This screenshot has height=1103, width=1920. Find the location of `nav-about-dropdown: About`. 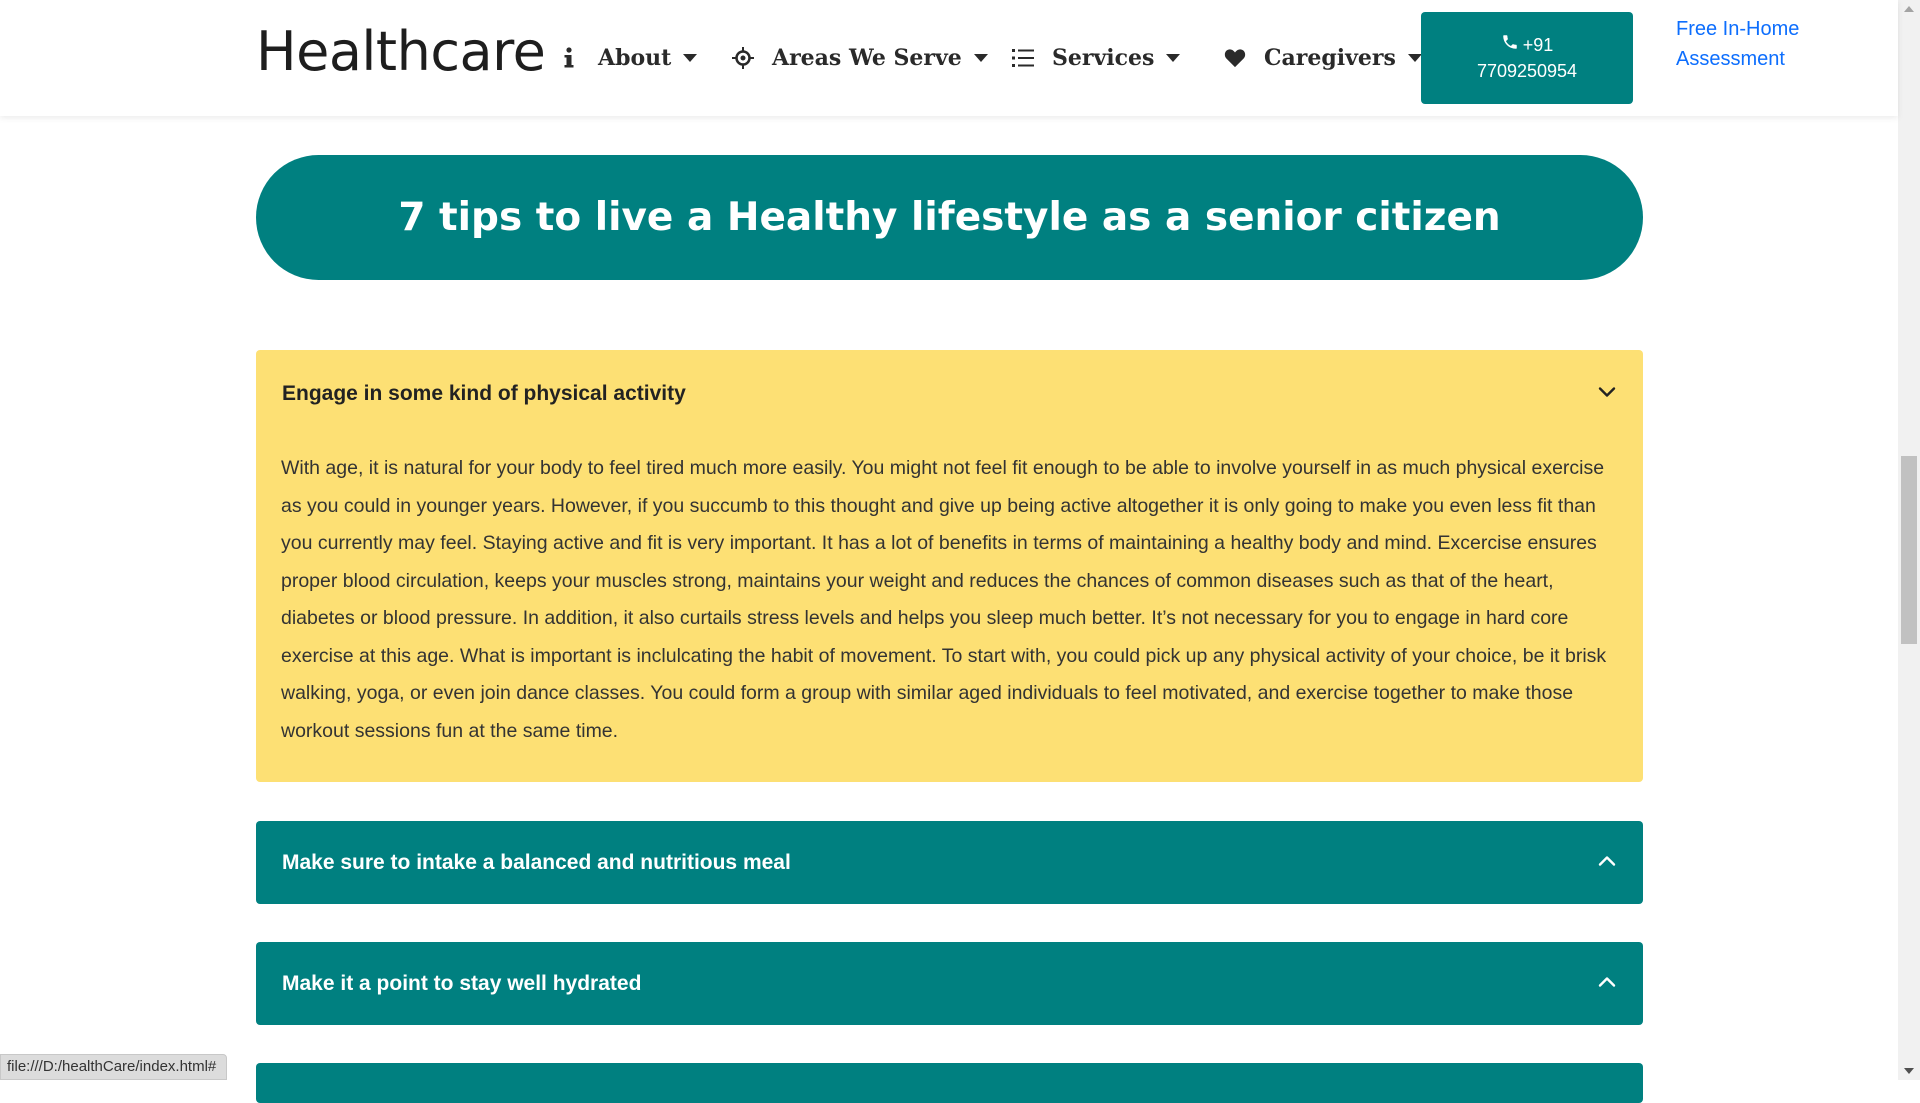

nav-about-dropdown: About is located at coordinates (627, 58).